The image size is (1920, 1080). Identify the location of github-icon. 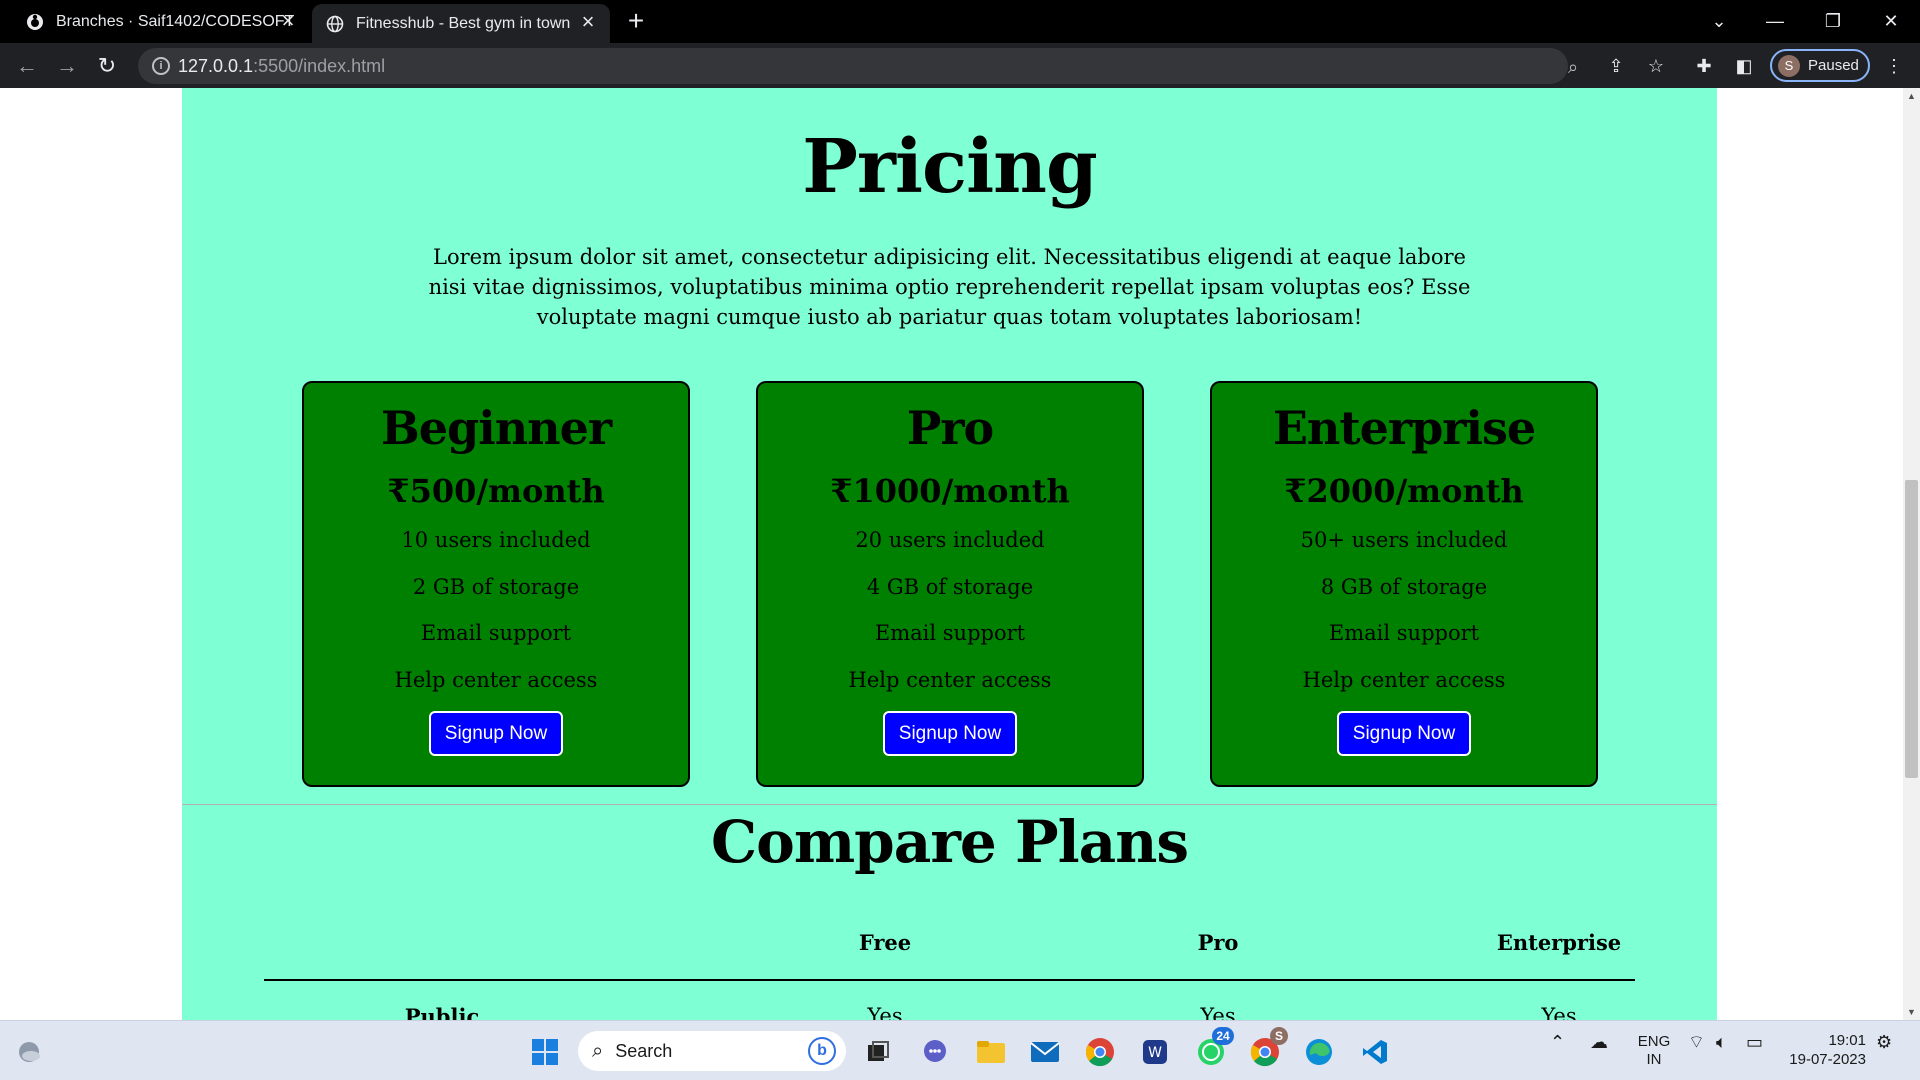
(35, 22).